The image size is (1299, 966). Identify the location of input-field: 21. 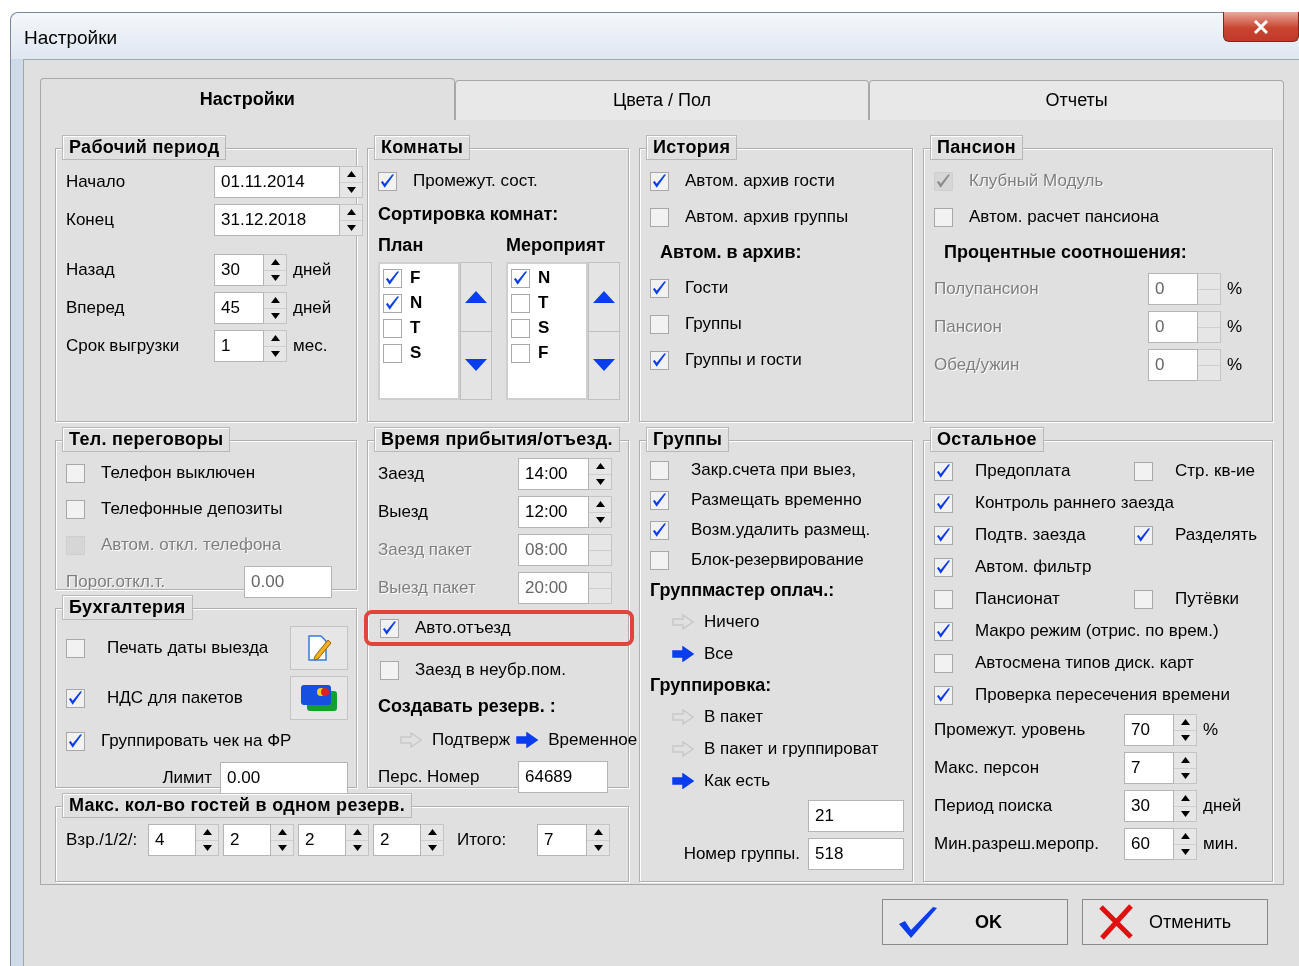
(856, 816).